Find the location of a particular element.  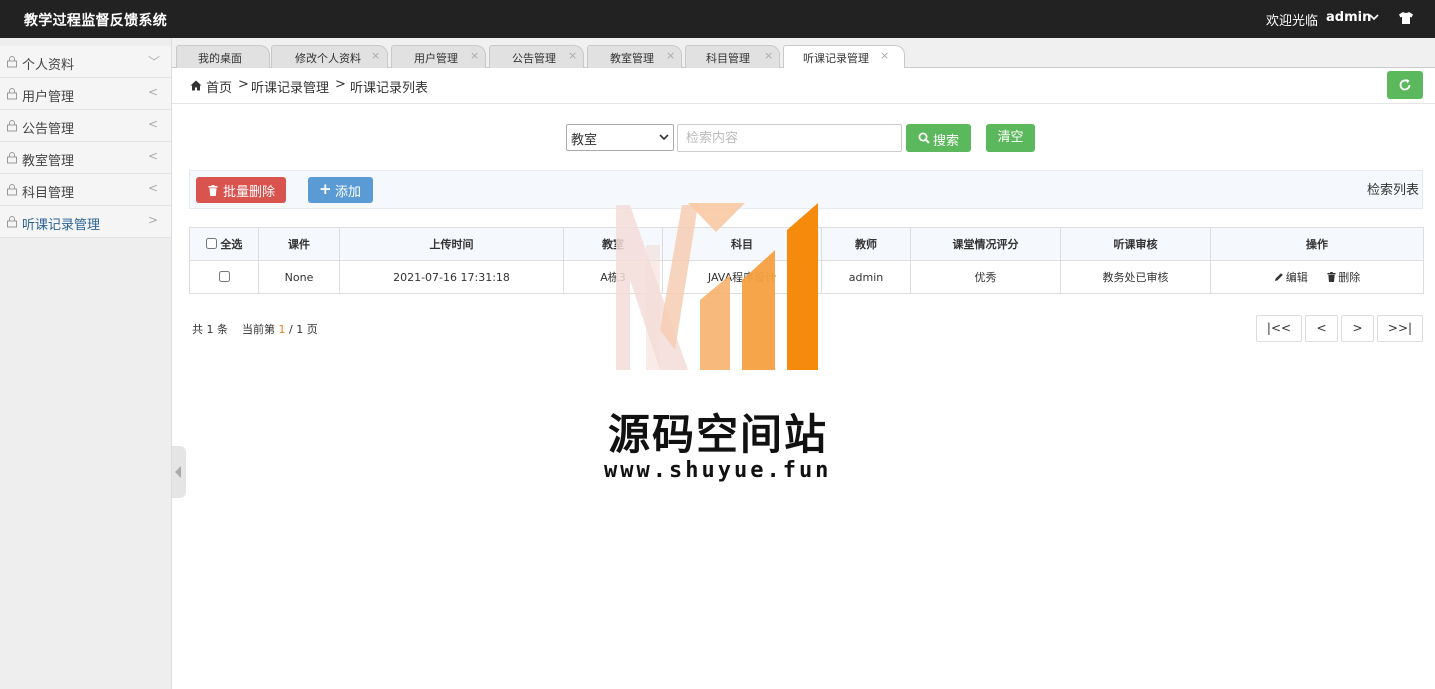

chevron-down-icon: ﹀ is located at coordinates (154, 62).